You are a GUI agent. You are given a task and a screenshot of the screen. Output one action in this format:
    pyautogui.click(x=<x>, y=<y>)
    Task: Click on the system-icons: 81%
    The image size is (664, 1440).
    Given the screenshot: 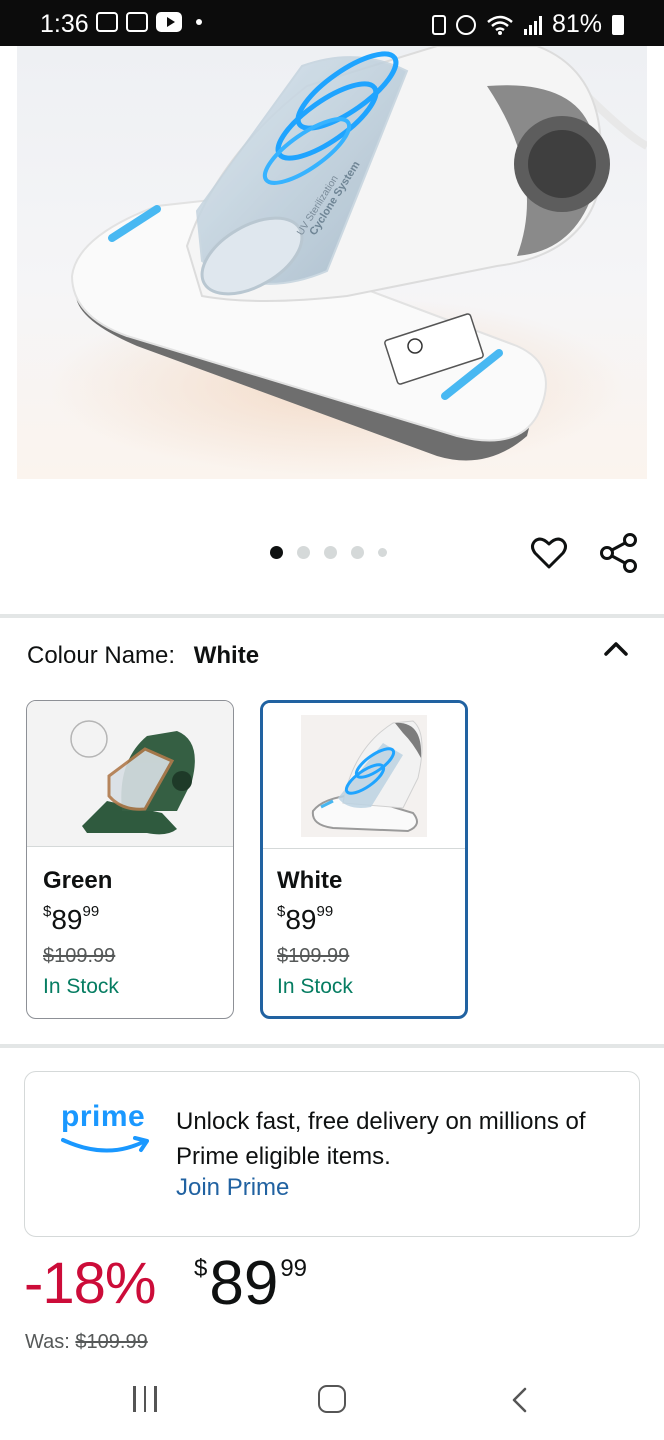 What is the action you would take?
    pyautogui.click(x=527, y=24)
    